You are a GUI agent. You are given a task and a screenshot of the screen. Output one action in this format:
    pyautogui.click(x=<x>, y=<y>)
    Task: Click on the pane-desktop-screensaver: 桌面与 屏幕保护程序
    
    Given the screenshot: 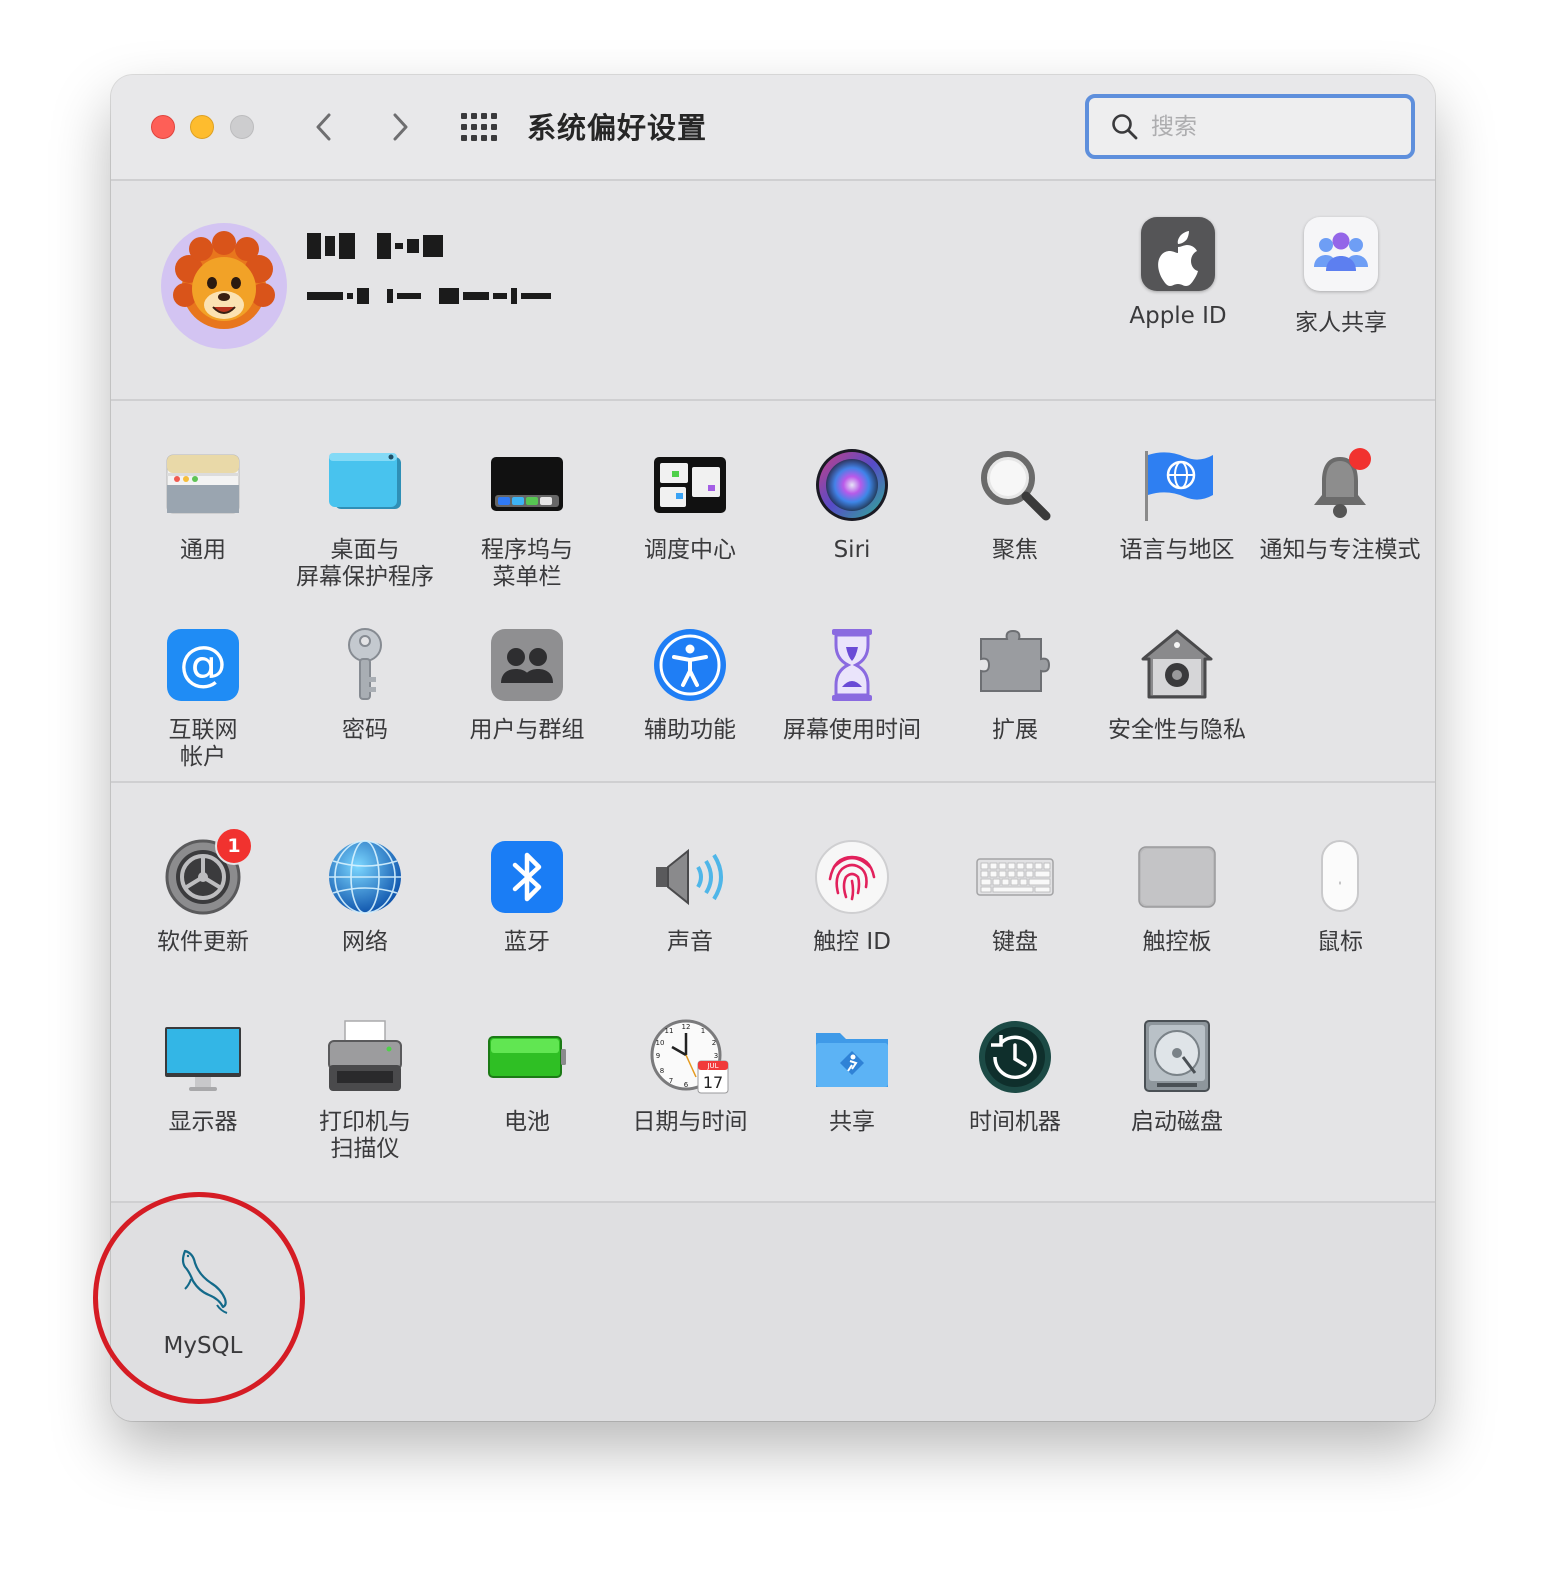 What is the action you would take?
    pyautogui.click(x=365, y=518)
    